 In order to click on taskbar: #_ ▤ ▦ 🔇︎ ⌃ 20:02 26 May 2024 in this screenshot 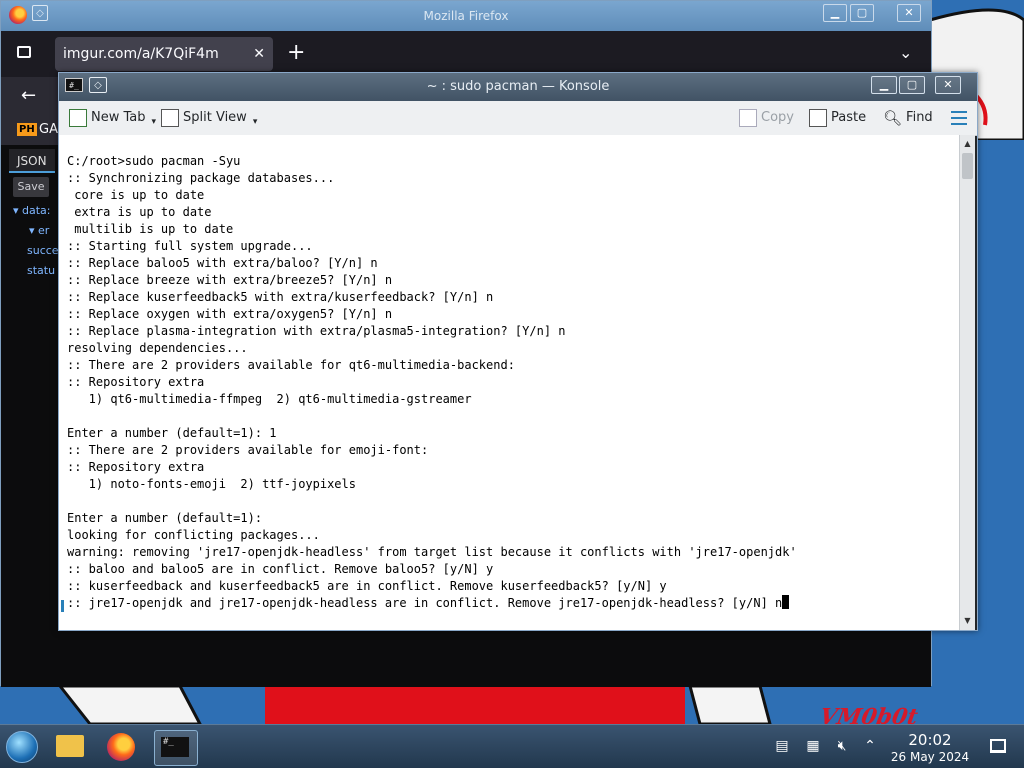, I will do `click(512, 746)`.